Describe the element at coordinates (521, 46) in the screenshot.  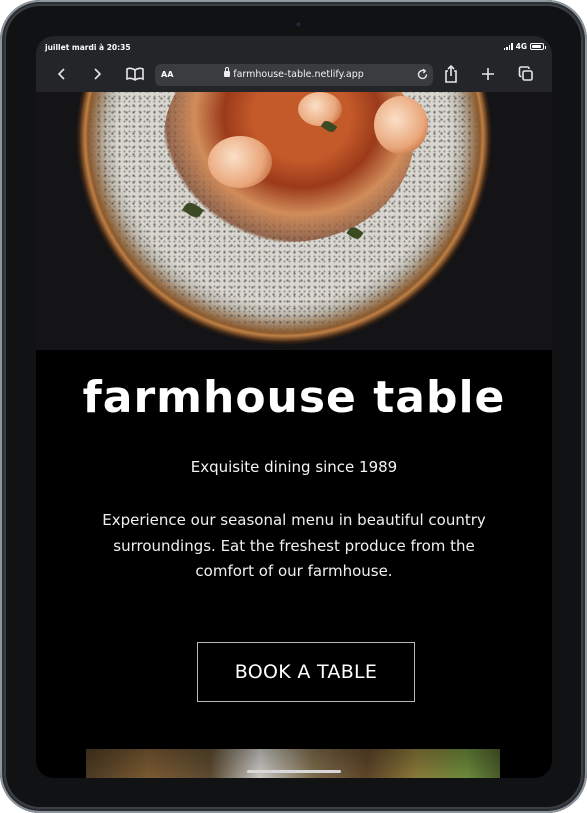
I see `network-label: 4G` at that location.